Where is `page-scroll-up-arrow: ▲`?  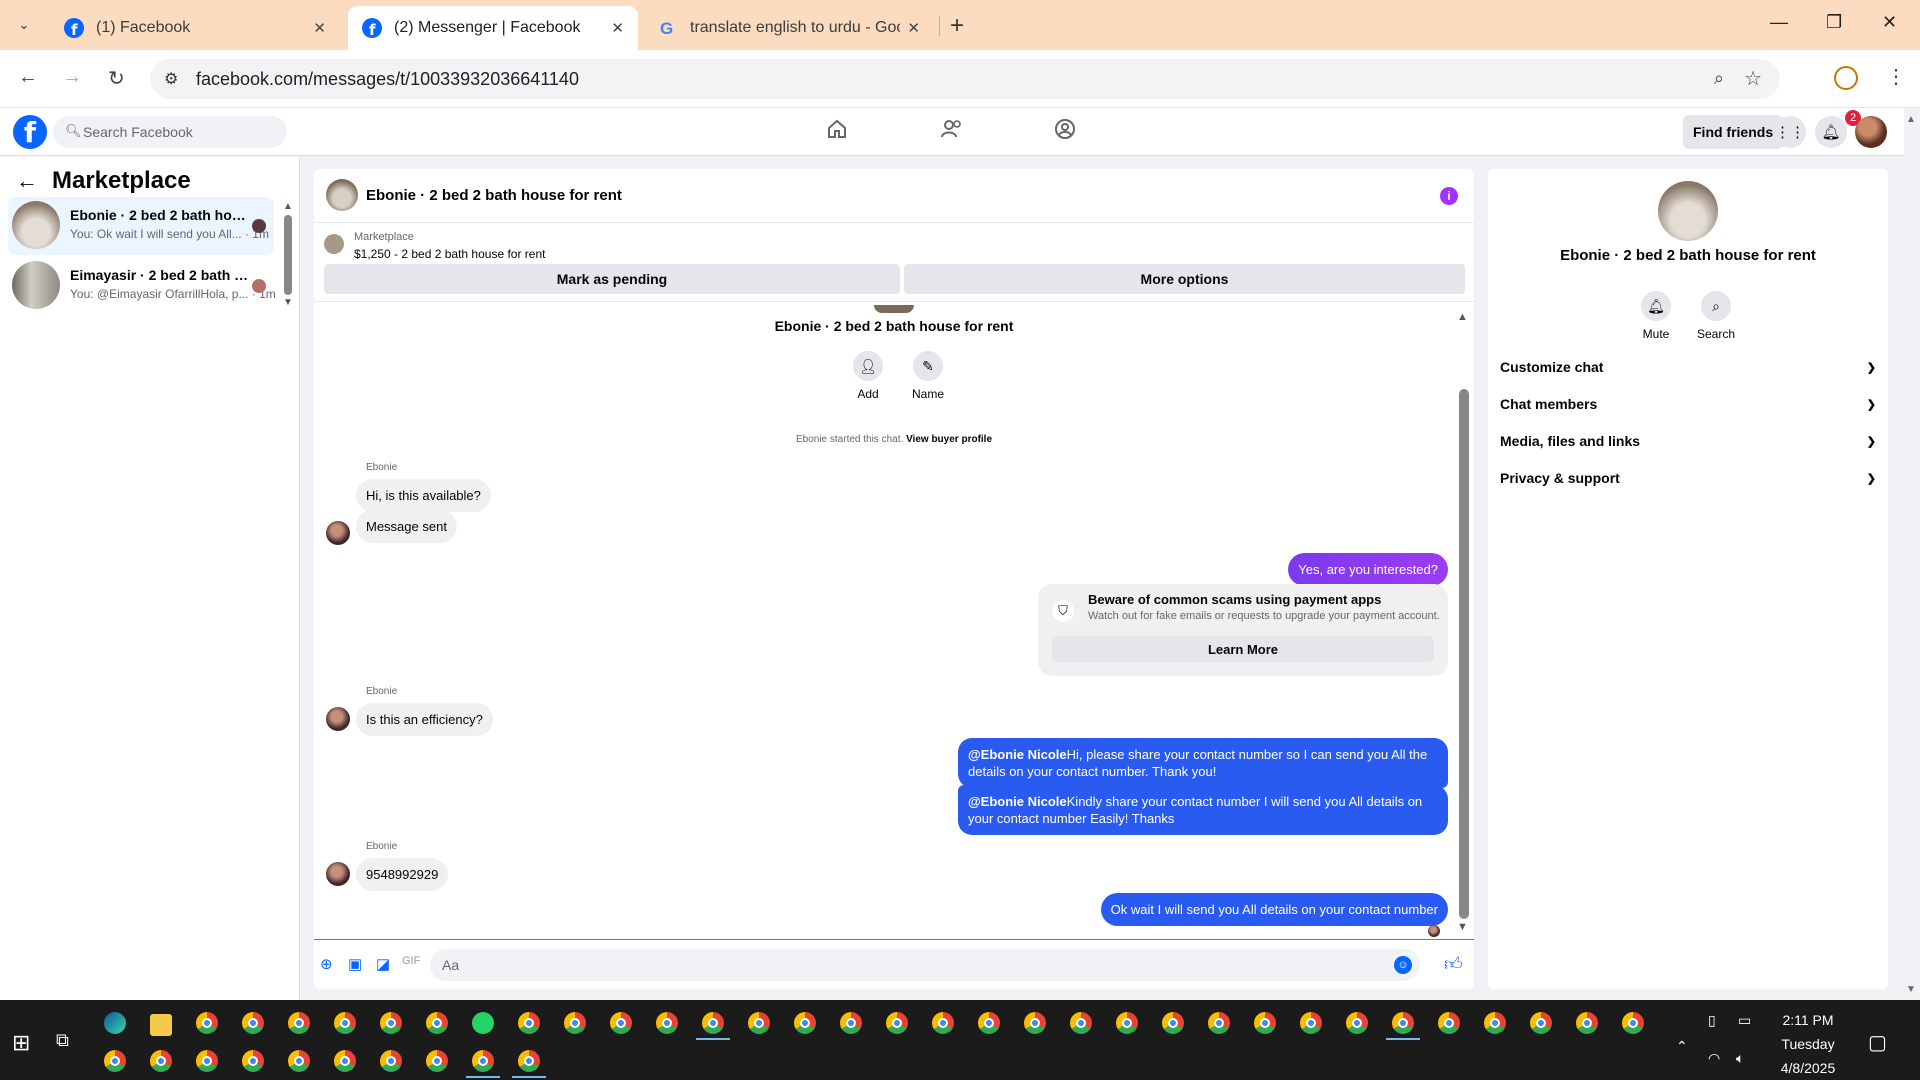 page-scroll-up-arrow: ▲ is located at coordinates (1911, 119).